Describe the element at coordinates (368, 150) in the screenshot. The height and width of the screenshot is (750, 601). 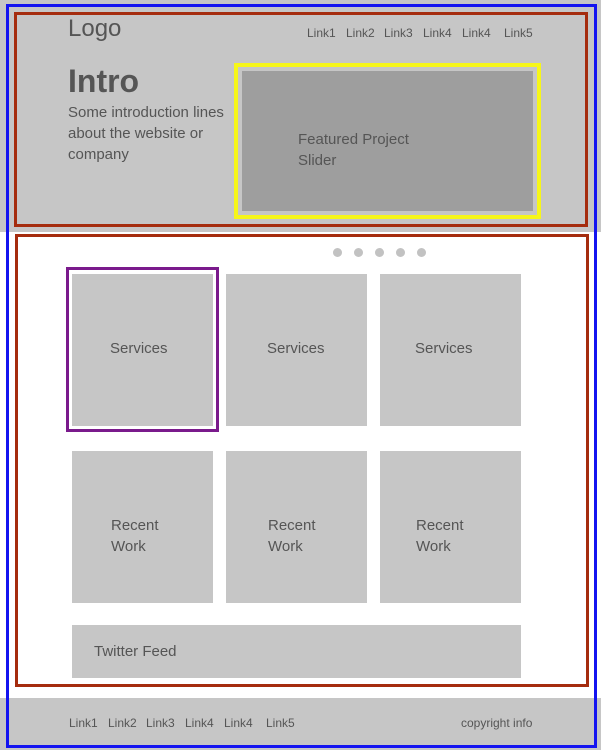
I see `slider-label: Featured Project Slider` at that location.